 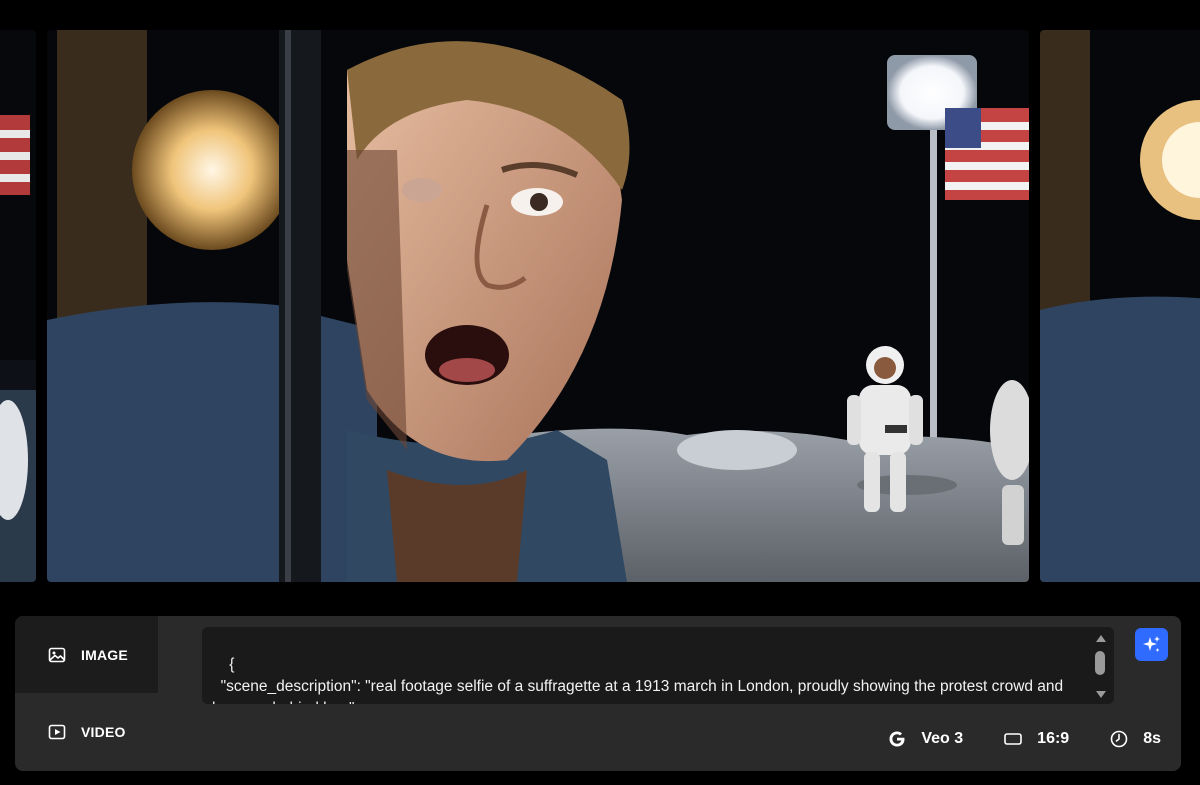 I want to click on image-icon, so click(x=57, y=654).